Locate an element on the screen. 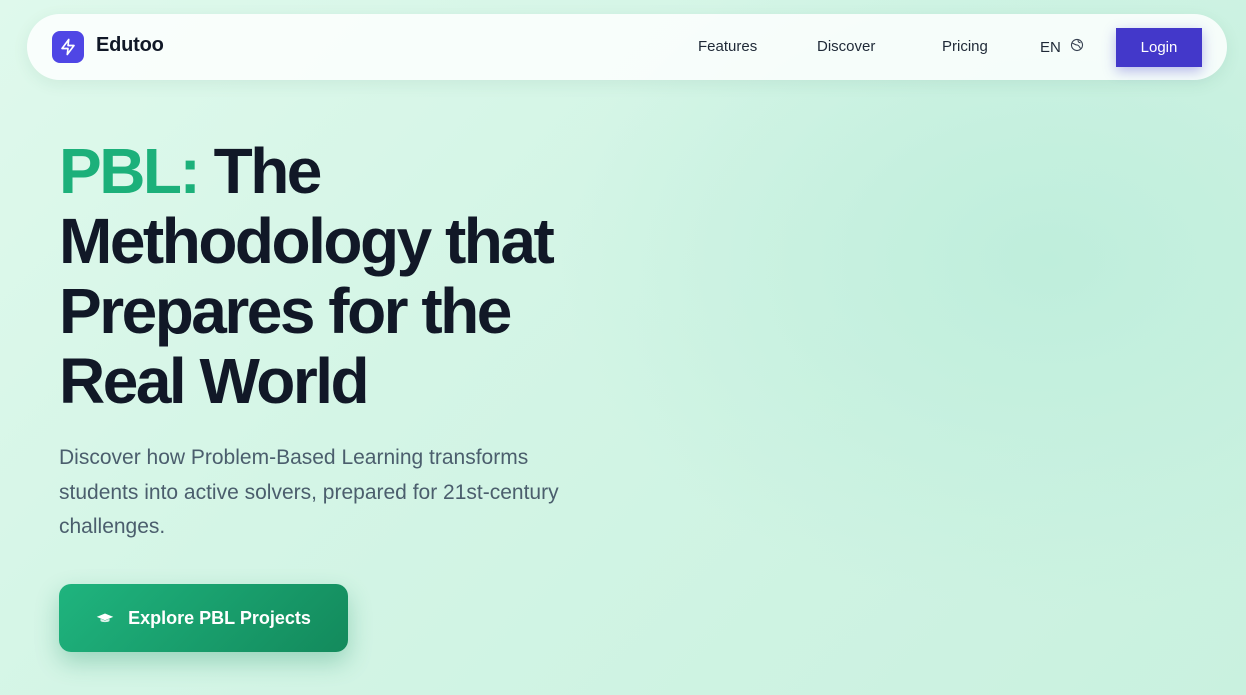 Image resolution: width=1246 pixels, height=695 pixels. graduation-cap-icon is located at coordinates (105, 618).